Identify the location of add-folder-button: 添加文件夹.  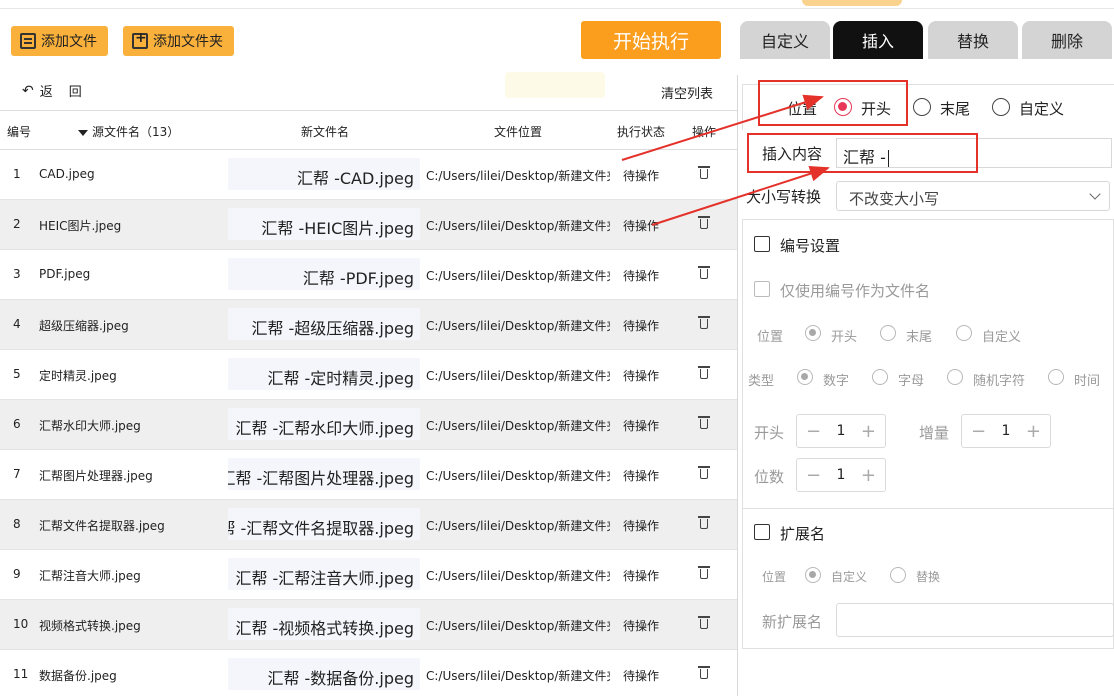
(178, 41).